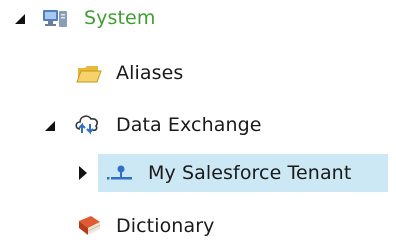  I want to click on tree-node-dictionary: Dictionary, so click(198, 226).